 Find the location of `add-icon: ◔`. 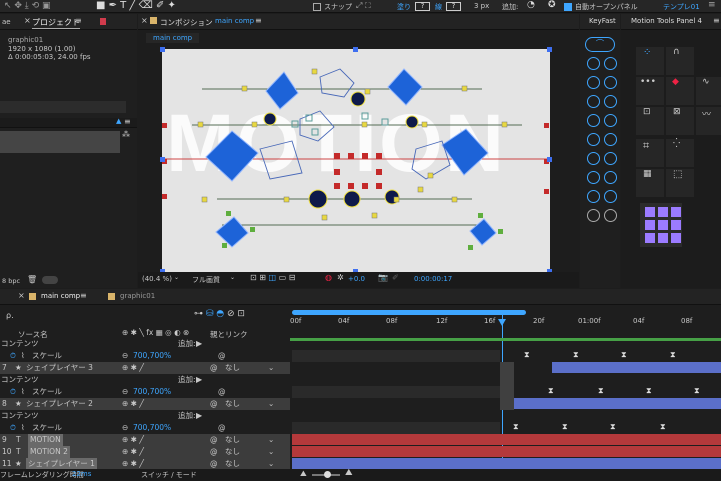

add-icon: ◔ is located at coordinates (531, 5).